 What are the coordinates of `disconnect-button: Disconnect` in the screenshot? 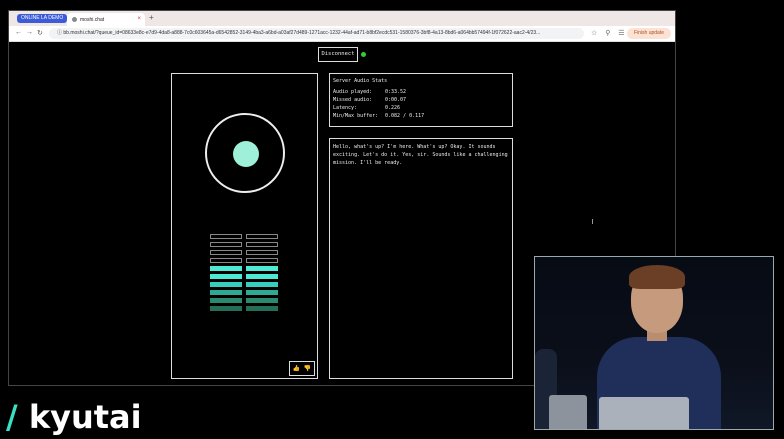 It's located at (338, 54).